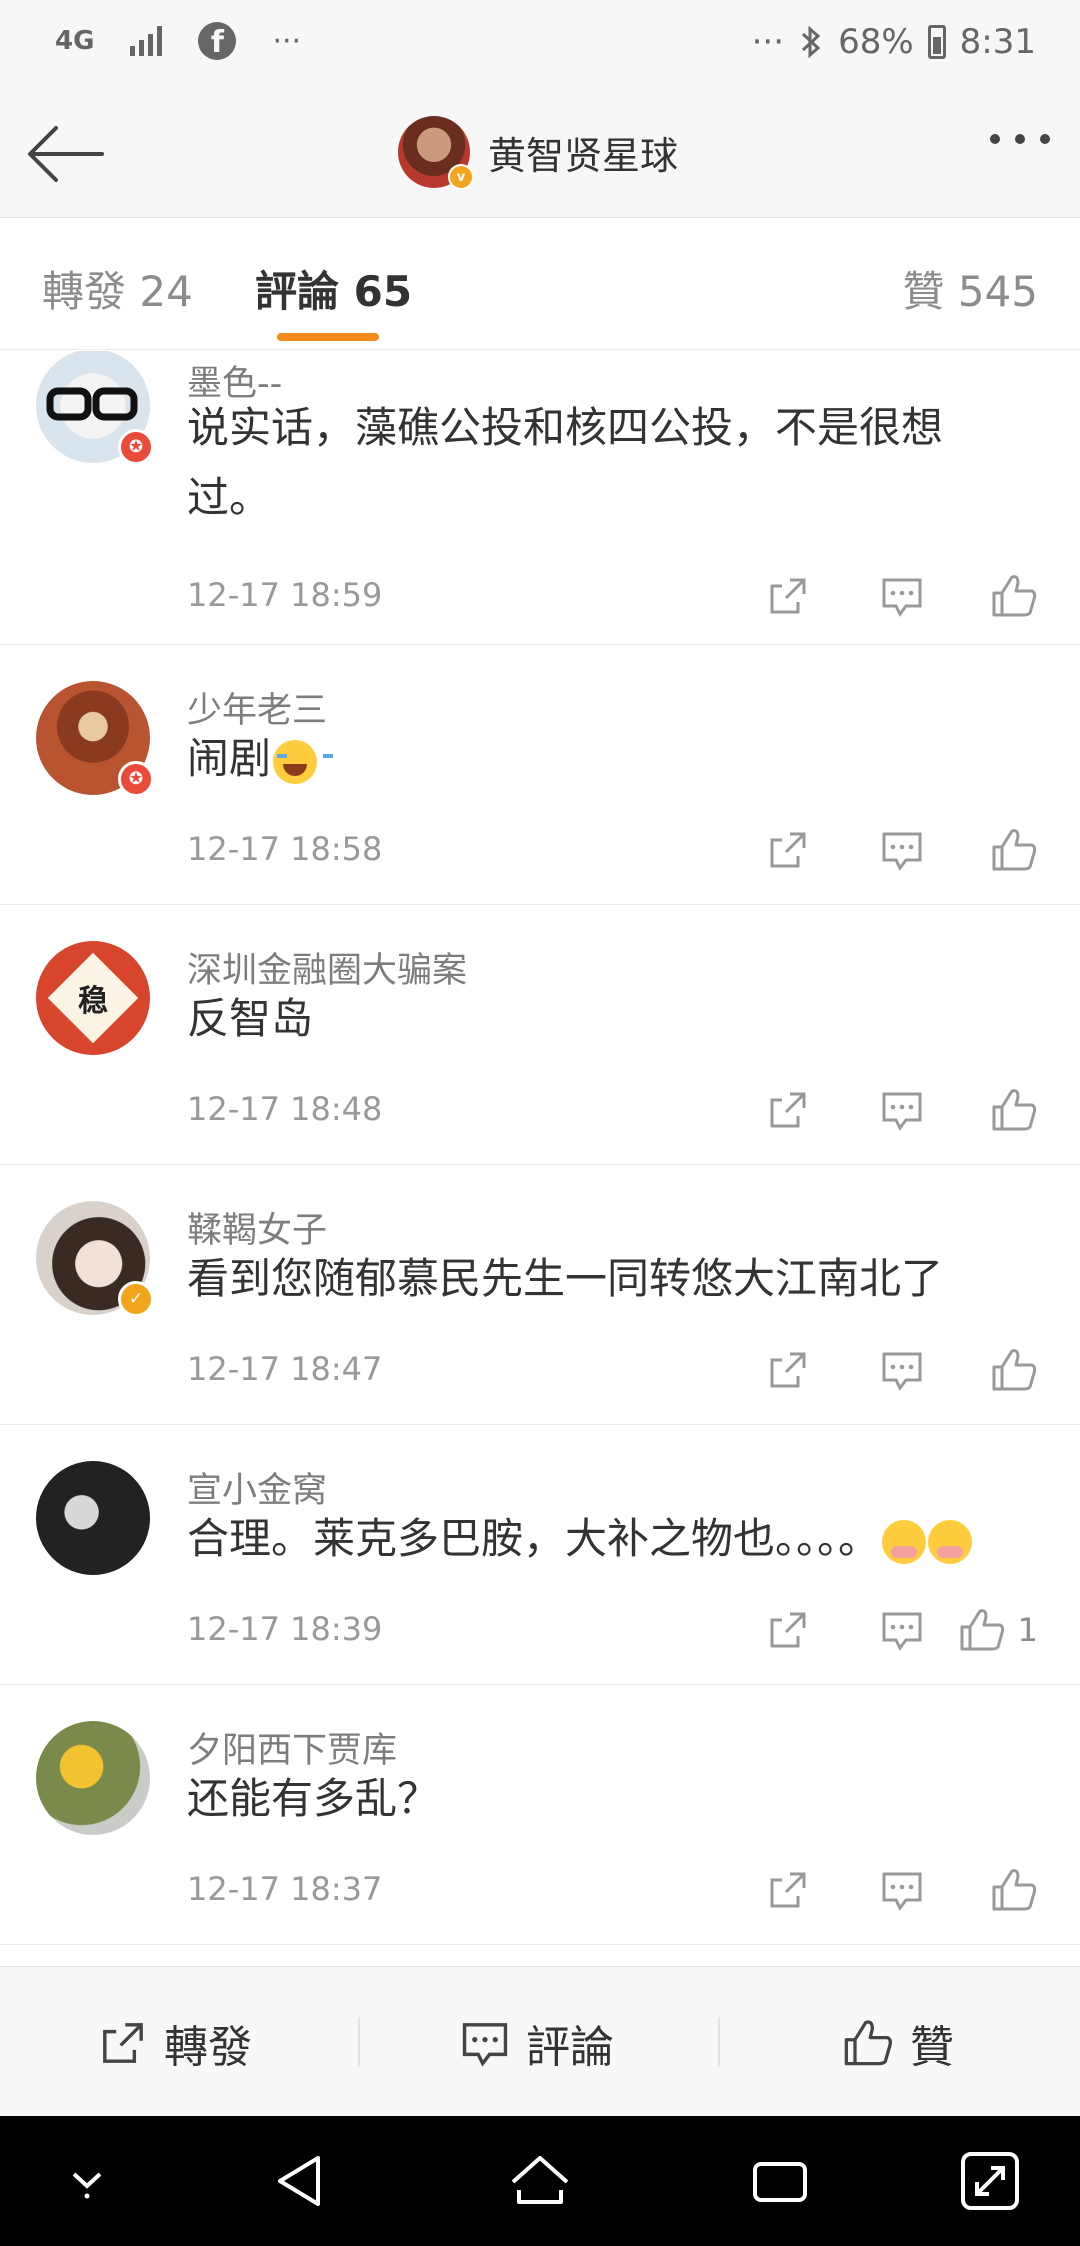 This screenshot has height=2246, width=1080. Describe the element at coordinates (287, 41) in the screenshot. I see `notification-ellipsis: ···` at that location.